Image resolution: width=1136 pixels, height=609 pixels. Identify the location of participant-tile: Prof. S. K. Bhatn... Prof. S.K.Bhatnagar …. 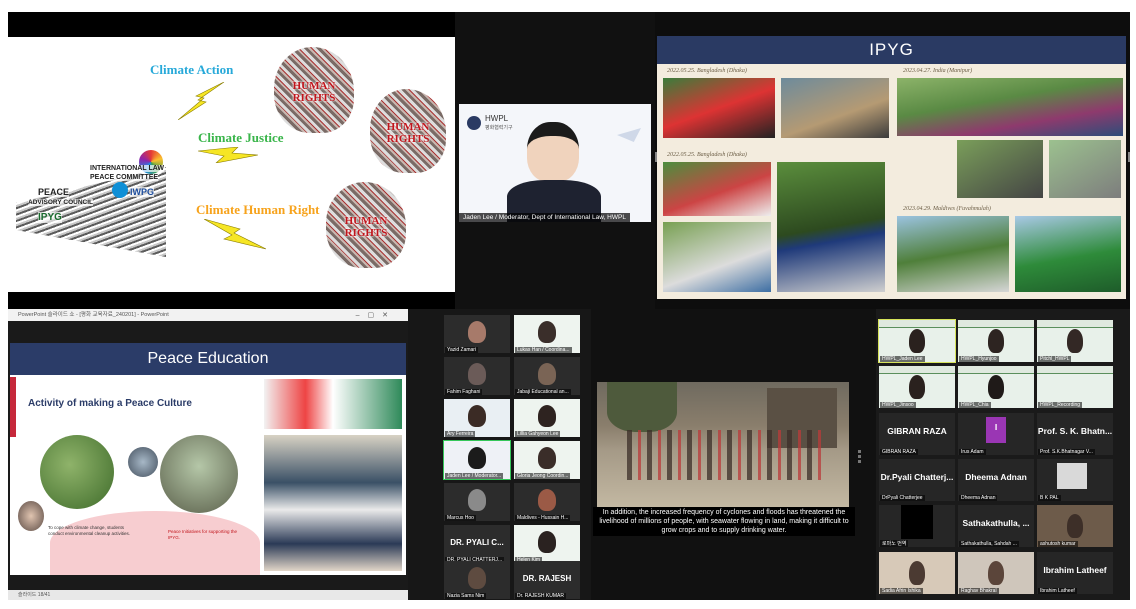
(1075, 434).